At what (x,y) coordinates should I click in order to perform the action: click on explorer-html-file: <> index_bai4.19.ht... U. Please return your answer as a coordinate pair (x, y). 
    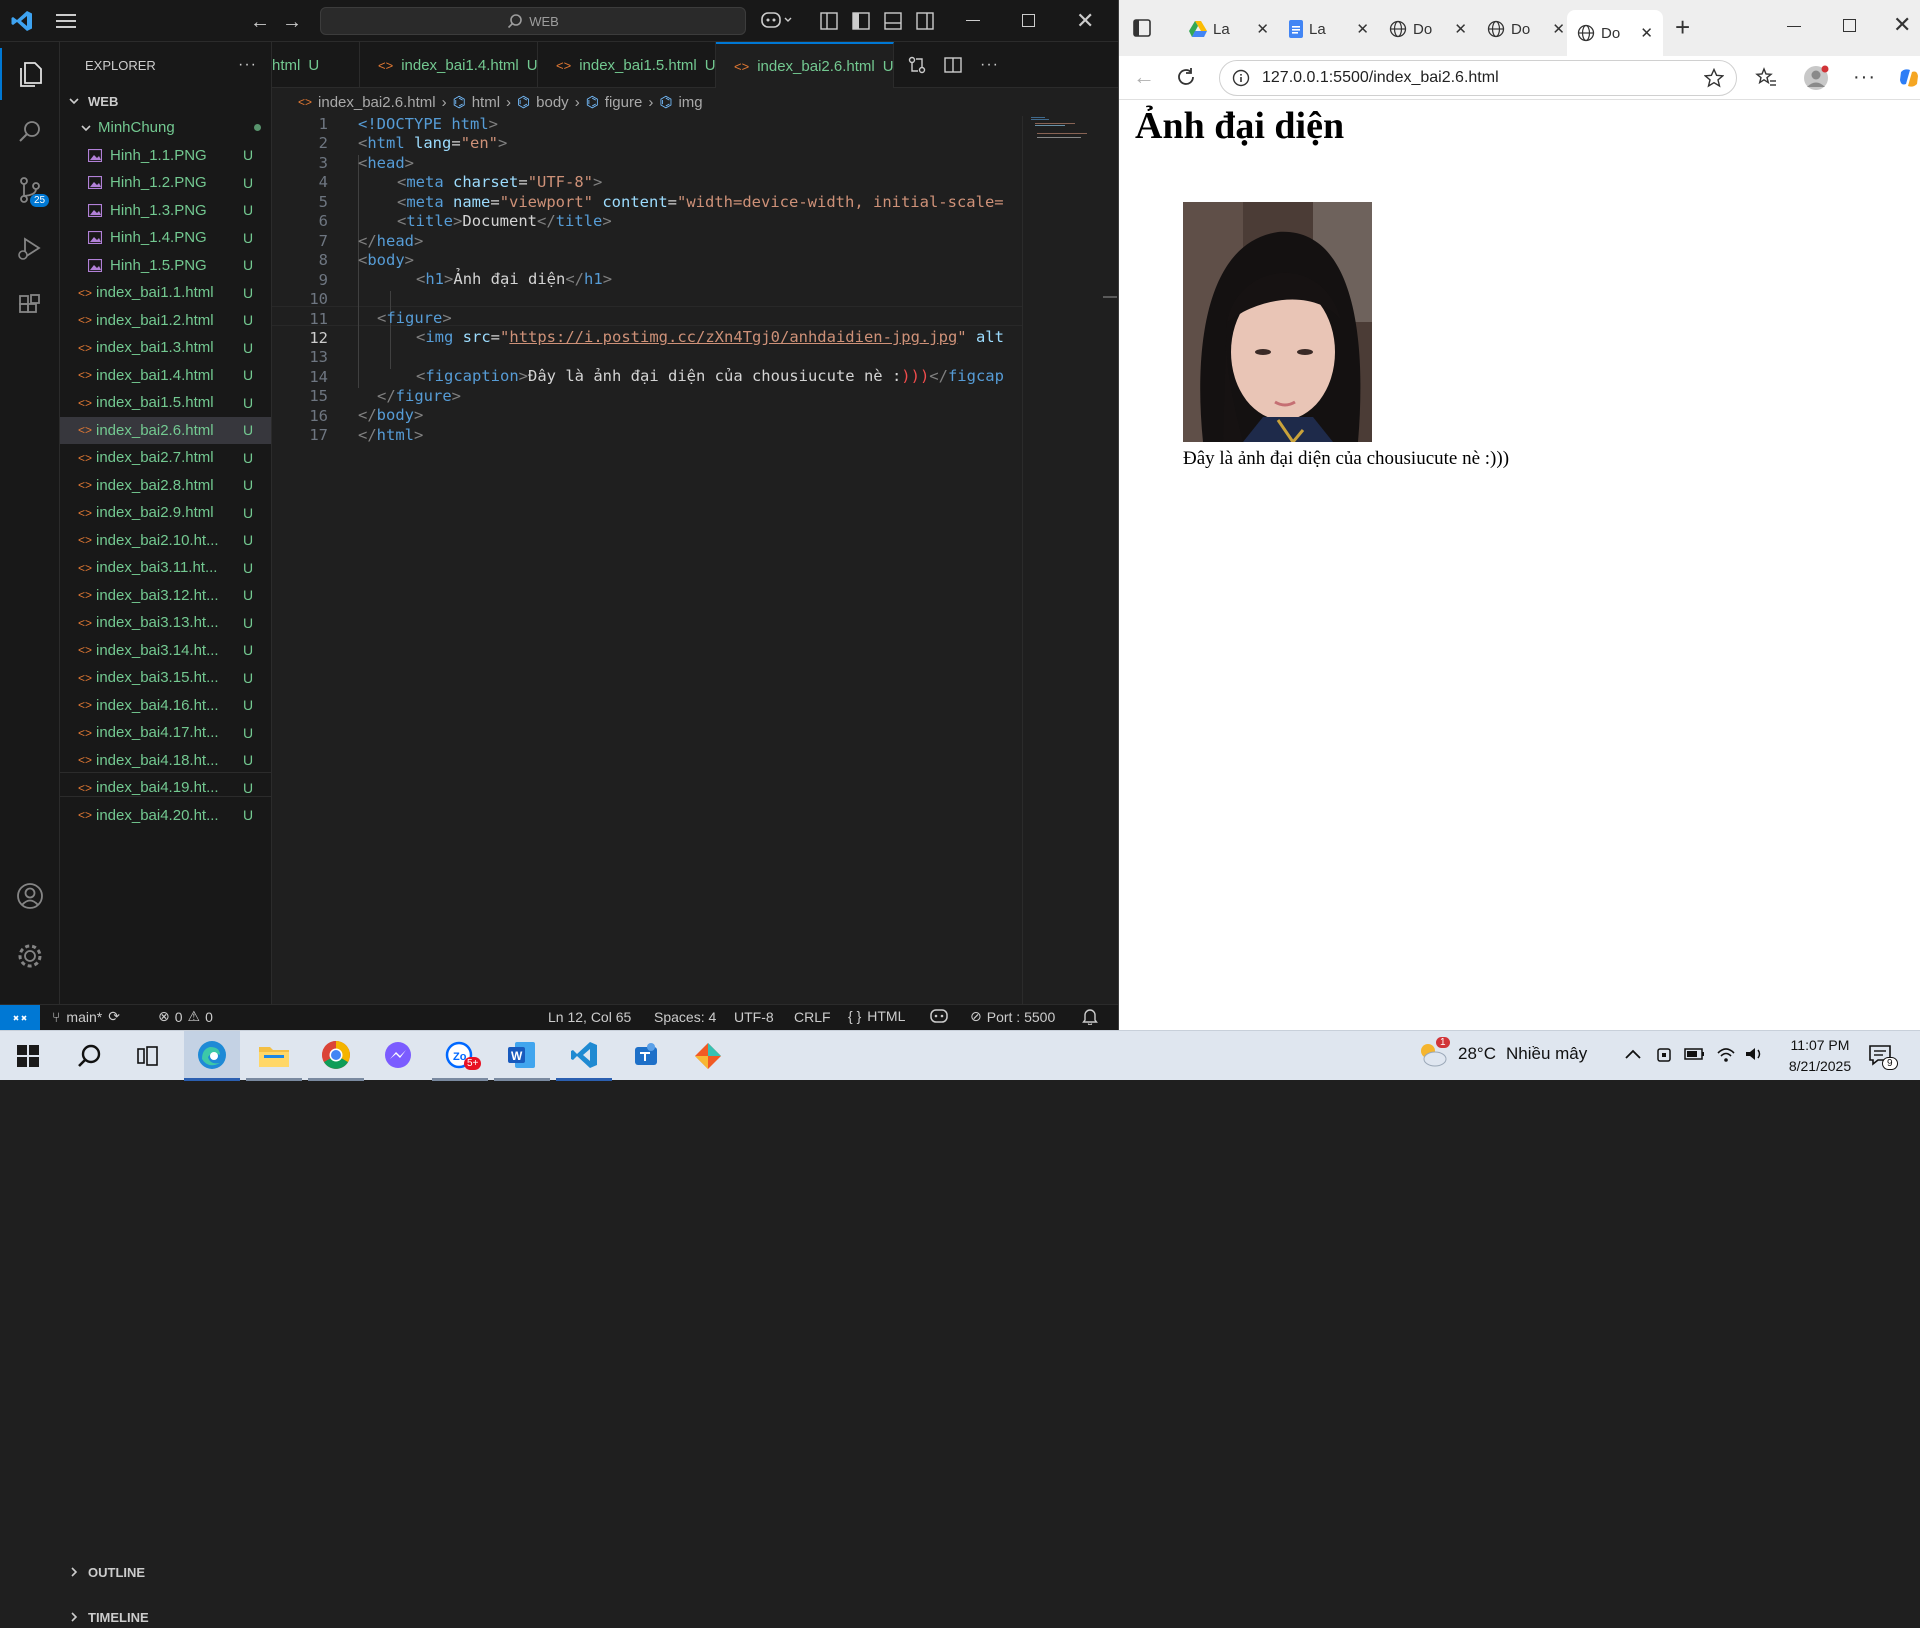
    Looking at the image, I should click on (165, 788).